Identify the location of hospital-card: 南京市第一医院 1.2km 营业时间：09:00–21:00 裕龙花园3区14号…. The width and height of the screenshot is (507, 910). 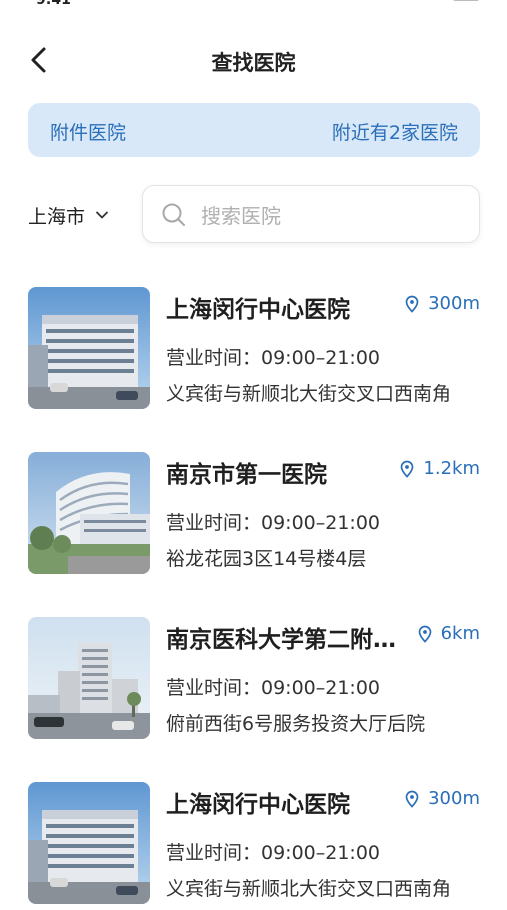
(253, 515).